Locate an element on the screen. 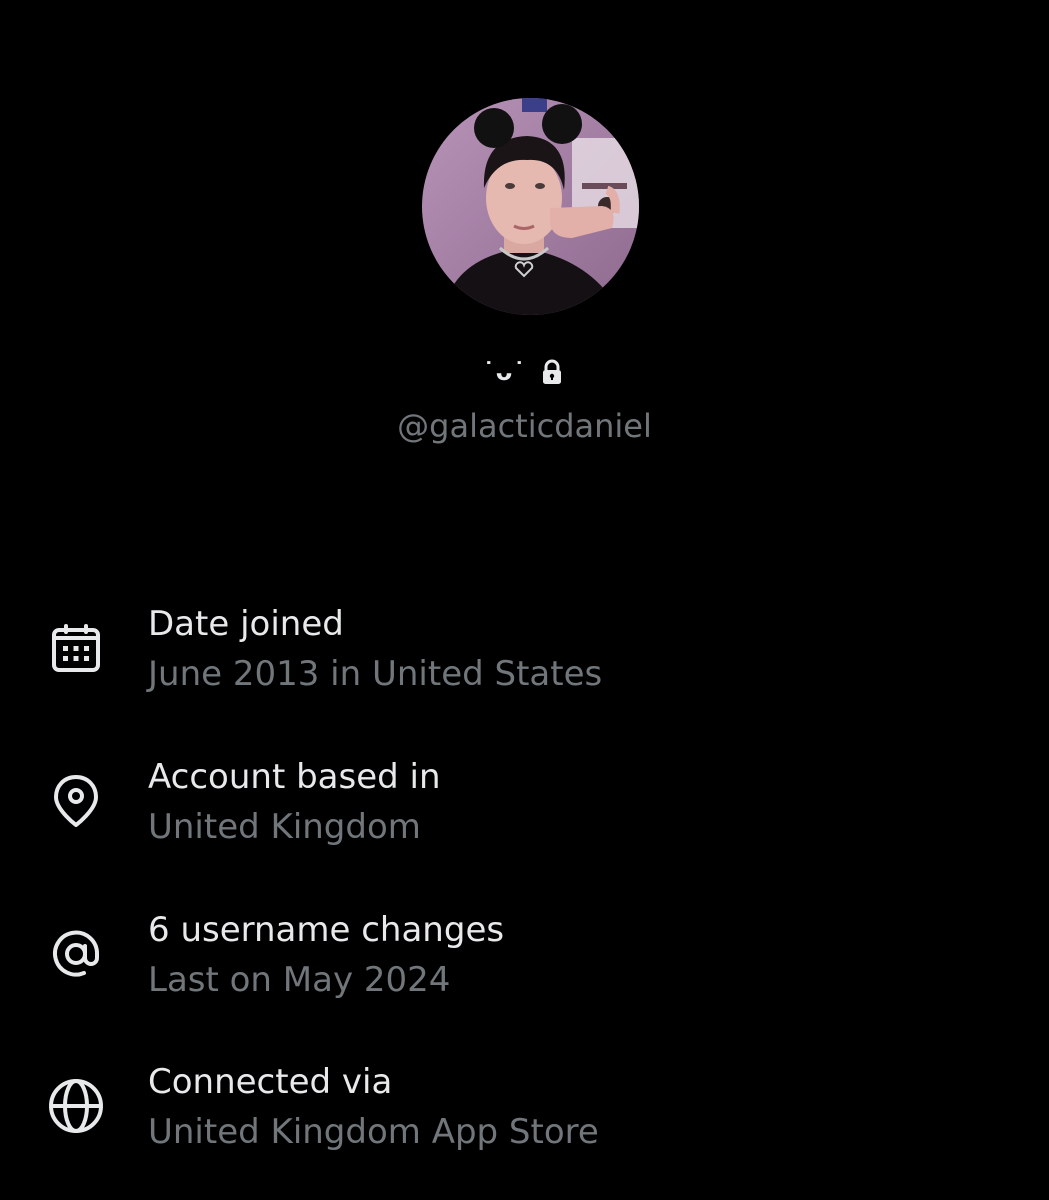 The height and width of the screenshot is (1200, 1049). calendar-icon is located at coordinates (76, 648).